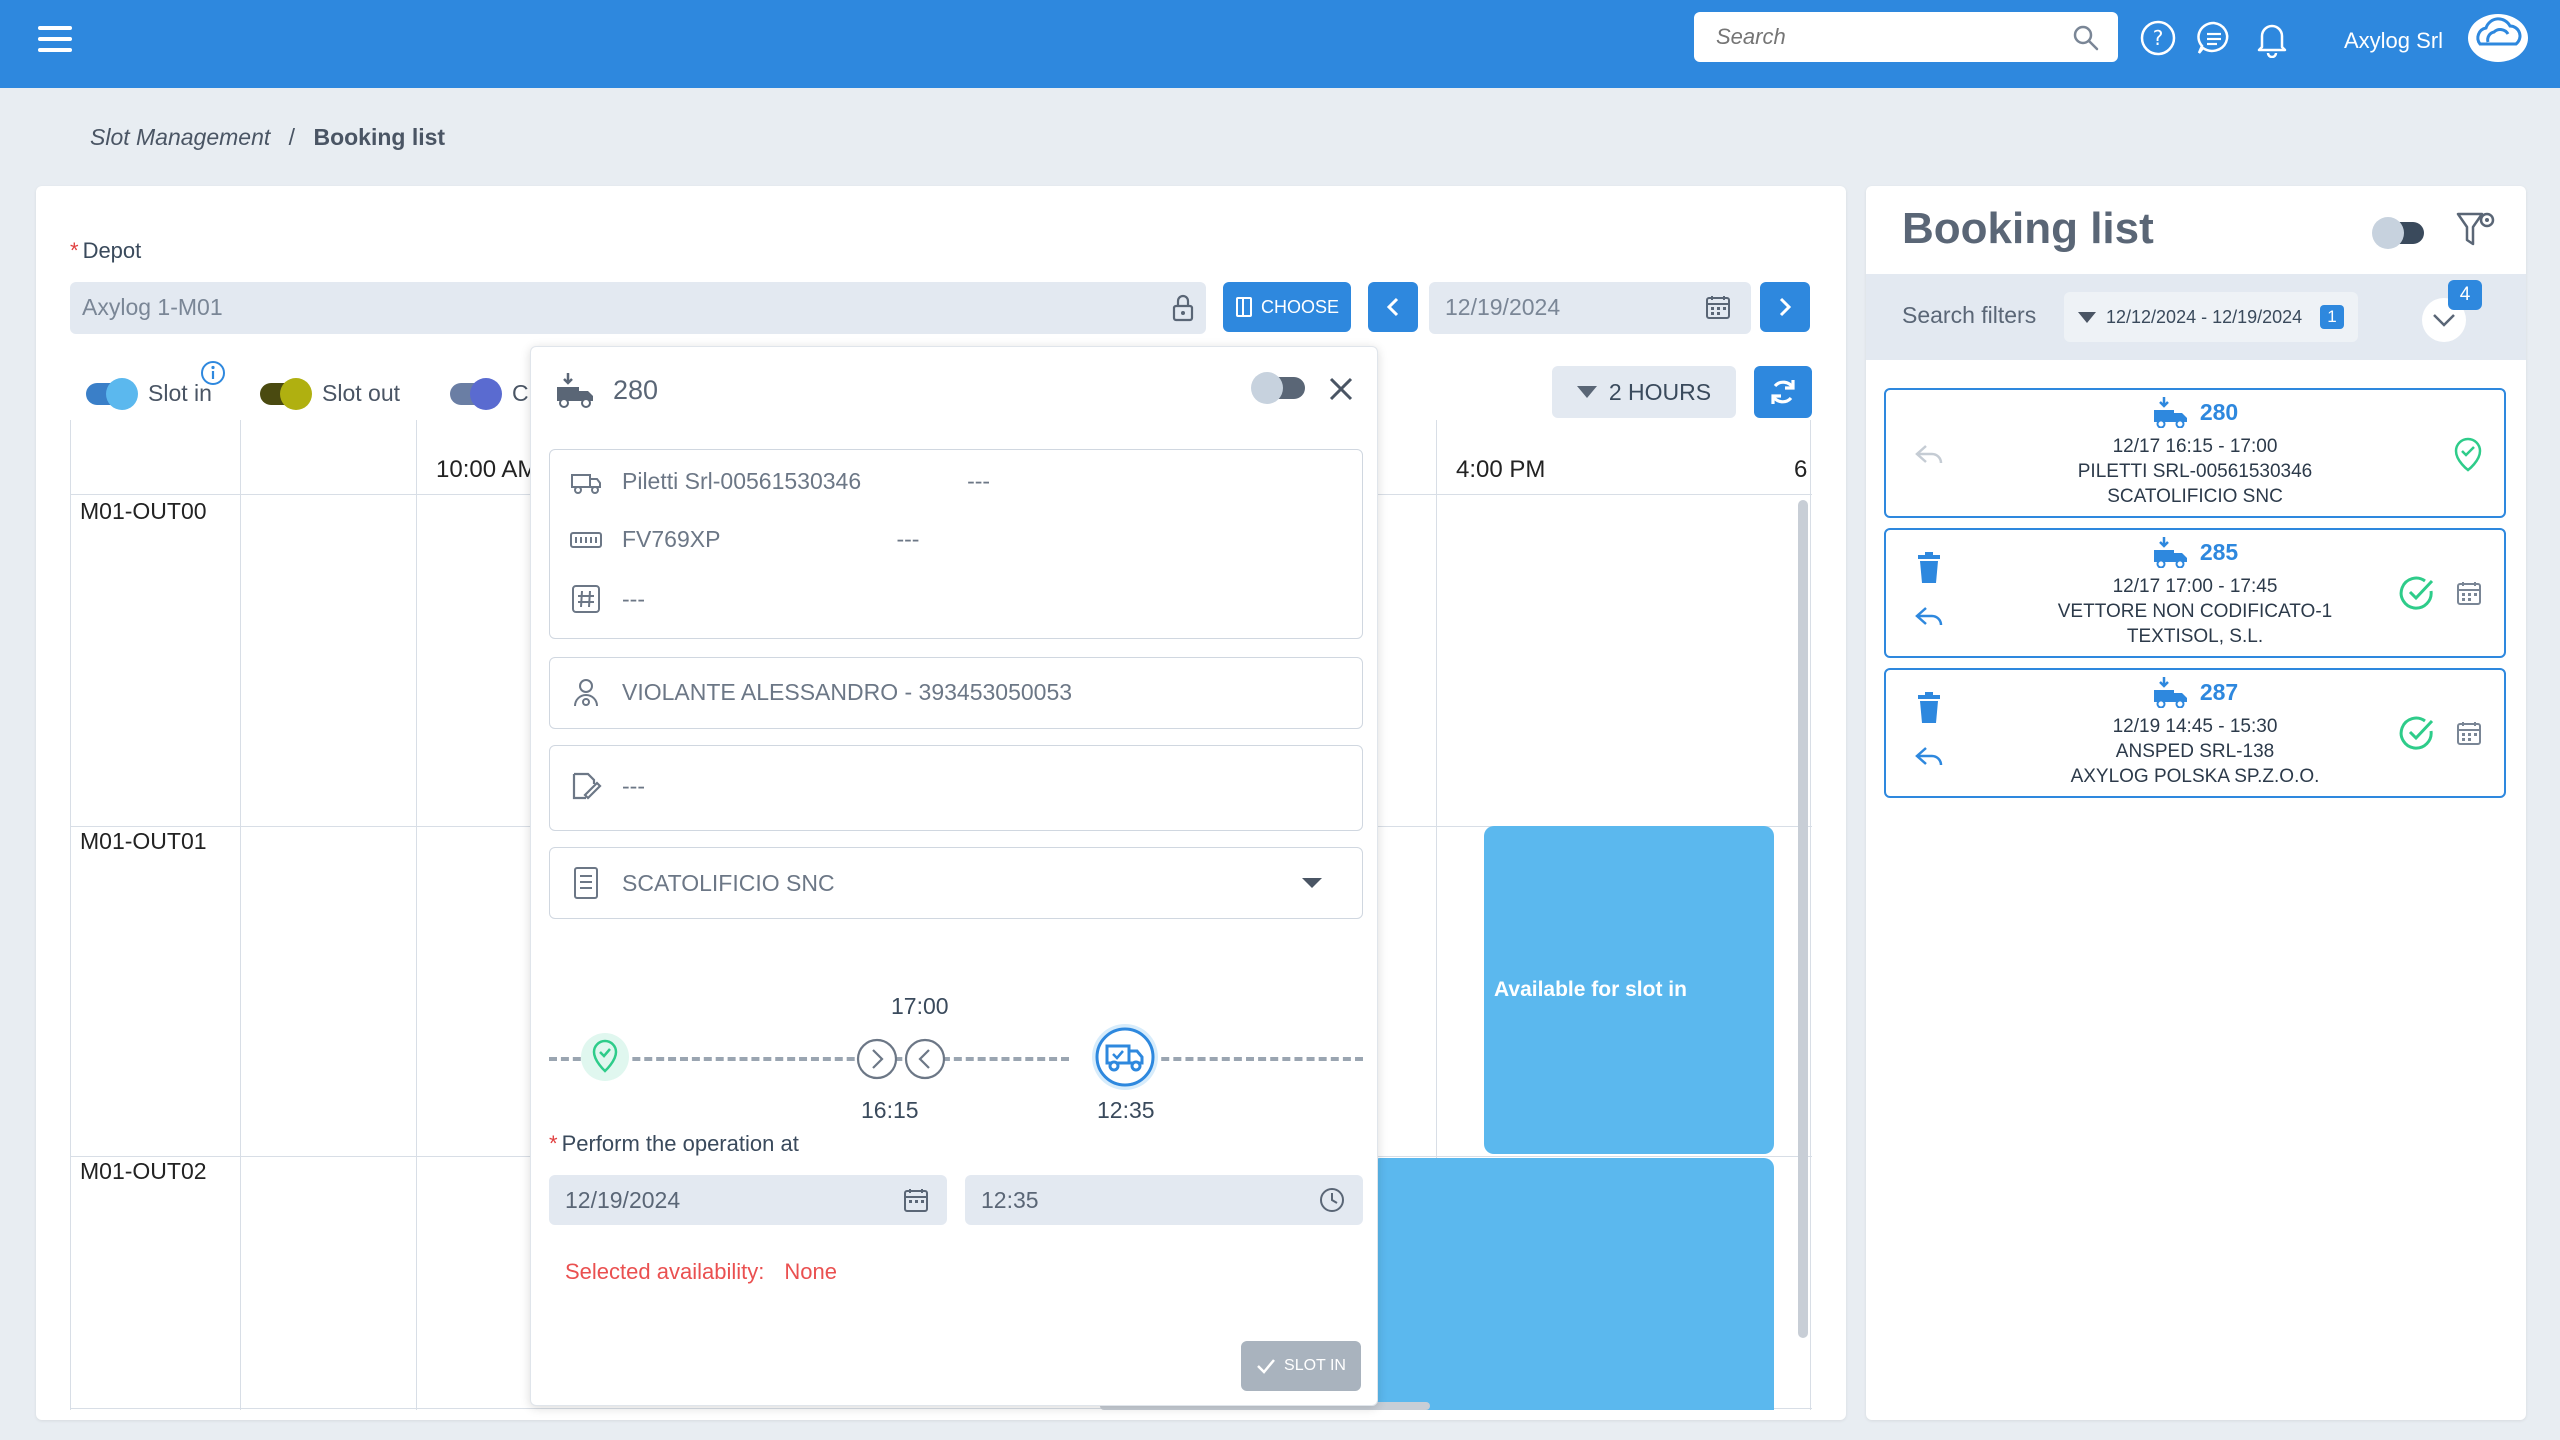 Image resolution: width=2560 pixels, height=1440 pixels. I want to click on prev-date-button, so click(1393, 307).